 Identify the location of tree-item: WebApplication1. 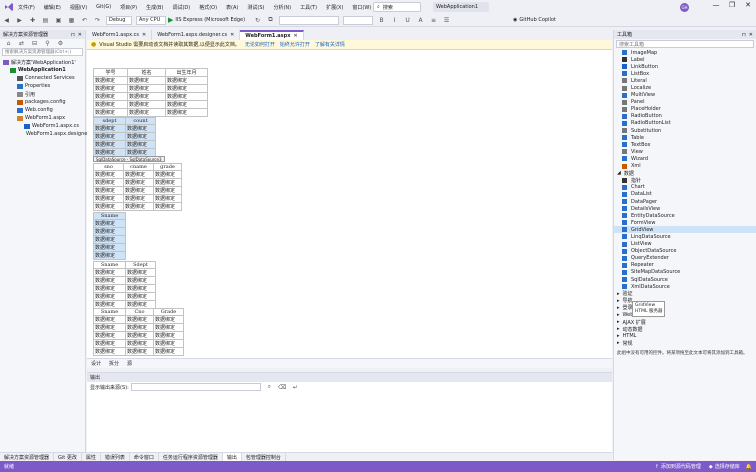
(42, 70).